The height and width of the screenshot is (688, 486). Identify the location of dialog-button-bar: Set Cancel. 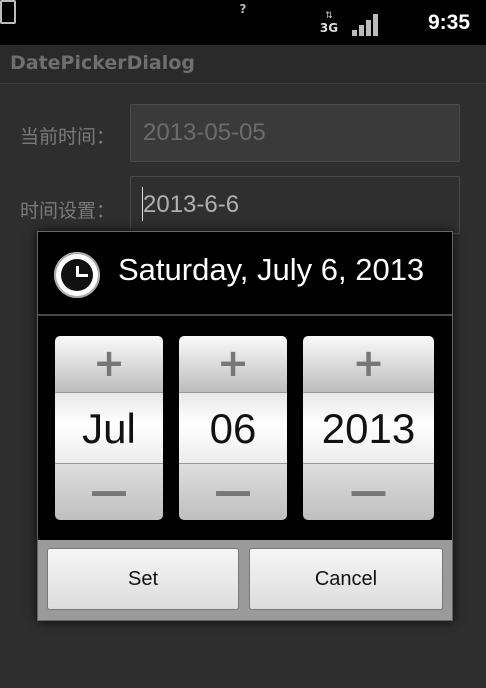
(245, 580).